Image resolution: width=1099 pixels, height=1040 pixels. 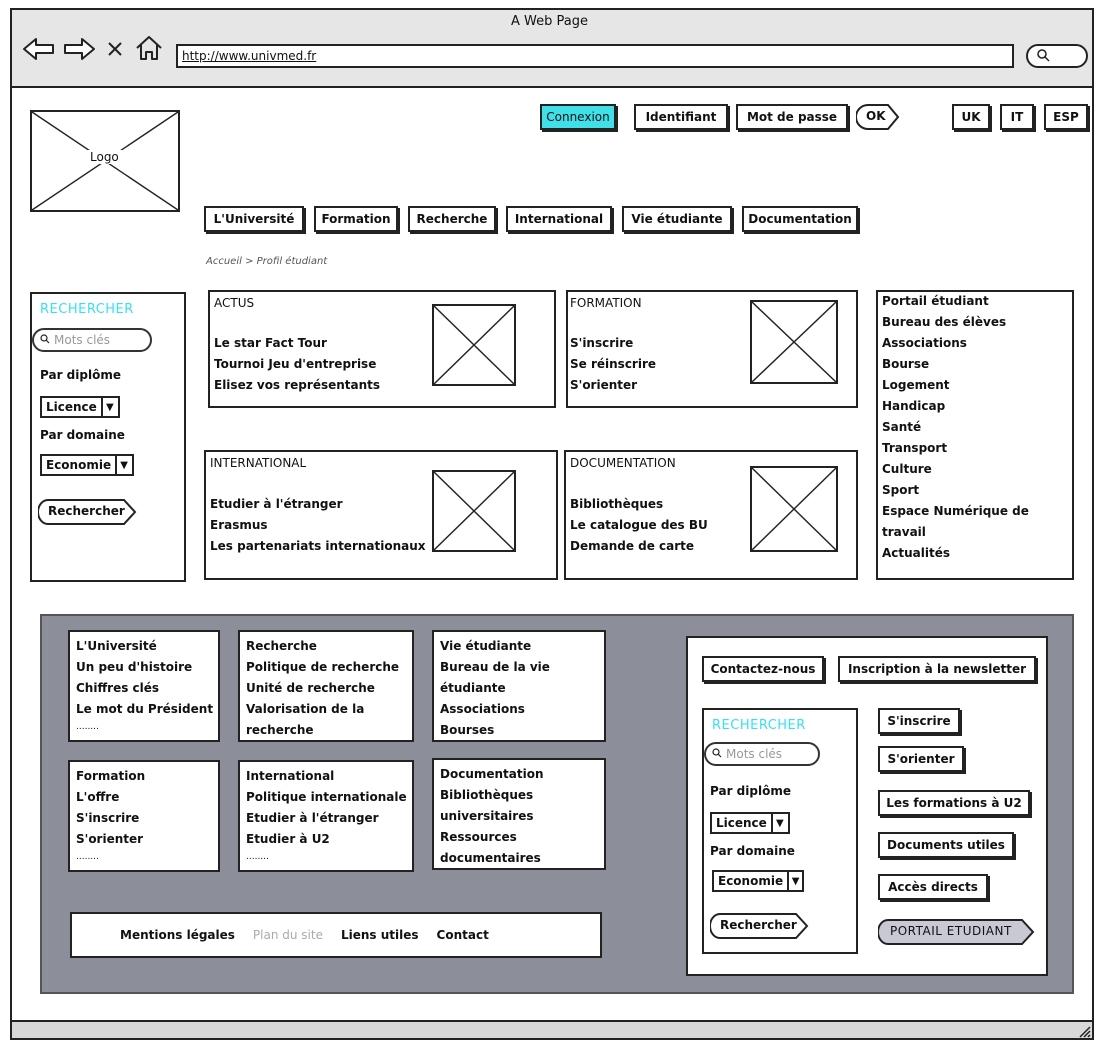 What do you see at coordinates (1017, 117) in the screenshot?
I see `lang-it-button: IT` at bounding box center [1017, 117].